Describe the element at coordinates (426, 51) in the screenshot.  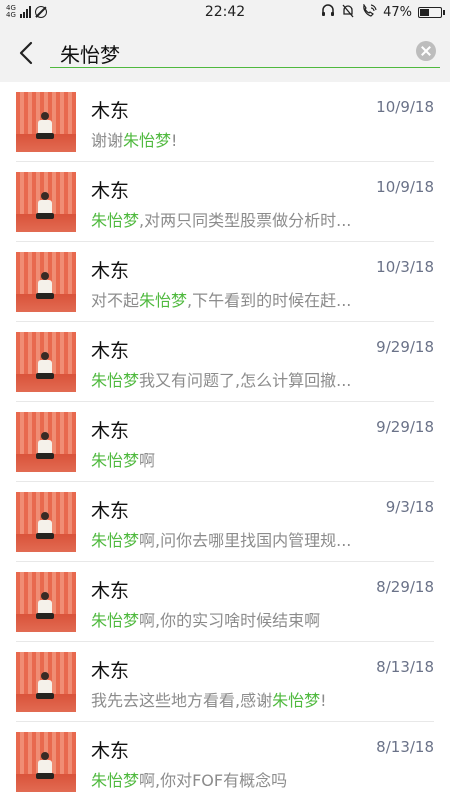
I see `clear-icon` at that location.